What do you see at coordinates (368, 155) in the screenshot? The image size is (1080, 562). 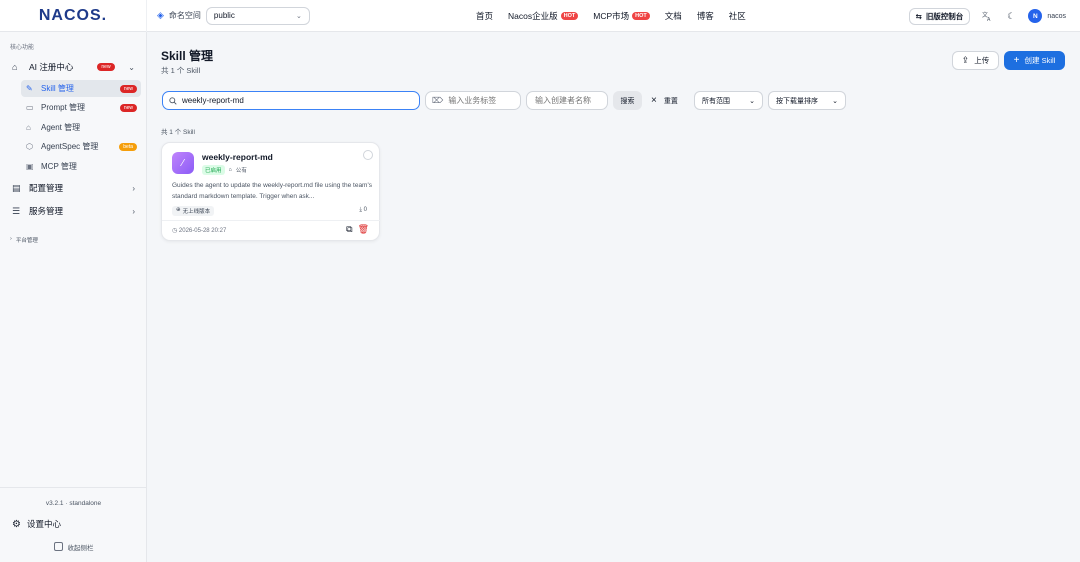 I see `select-radio` at bounding box center [368, 155].